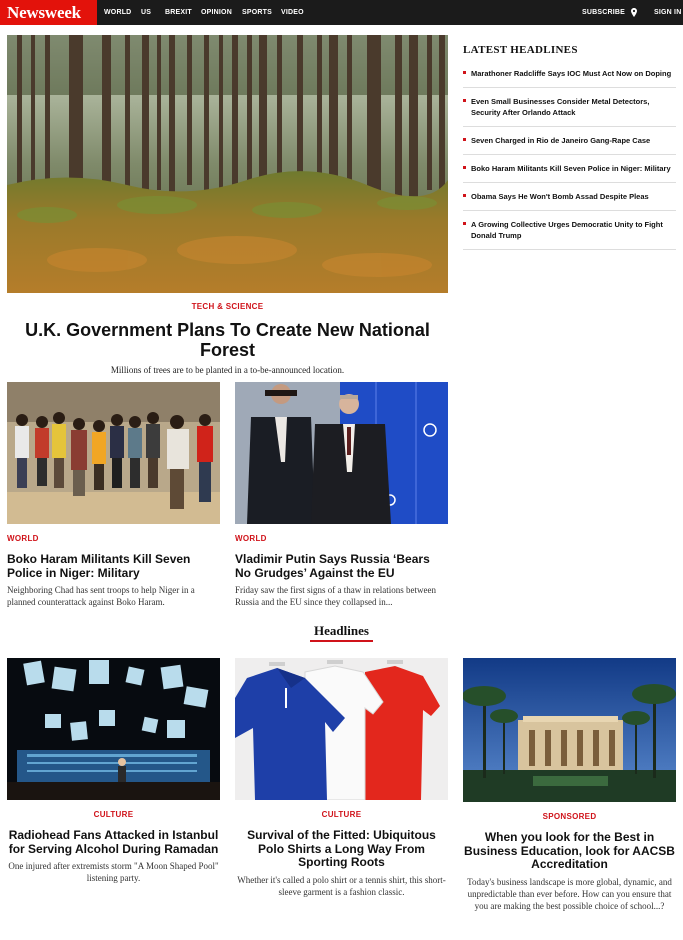  What do you see at coordinates (216, 12) in the screenshot?
I see `nav-item-opinion: OPINION` at bounding box center [216, 12].